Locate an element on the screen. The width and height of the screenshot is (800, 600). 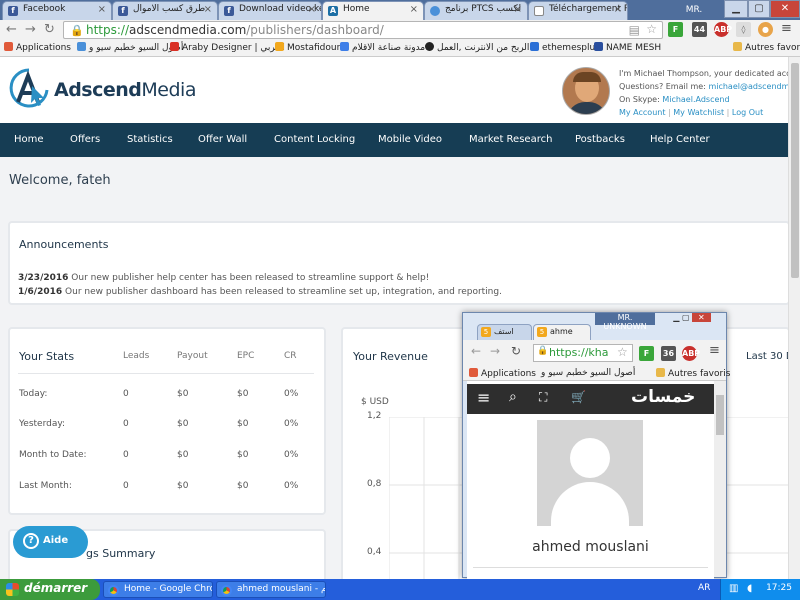
bookmark-mostafidoun: Mostafidoun is located at coordinates (308, 47).